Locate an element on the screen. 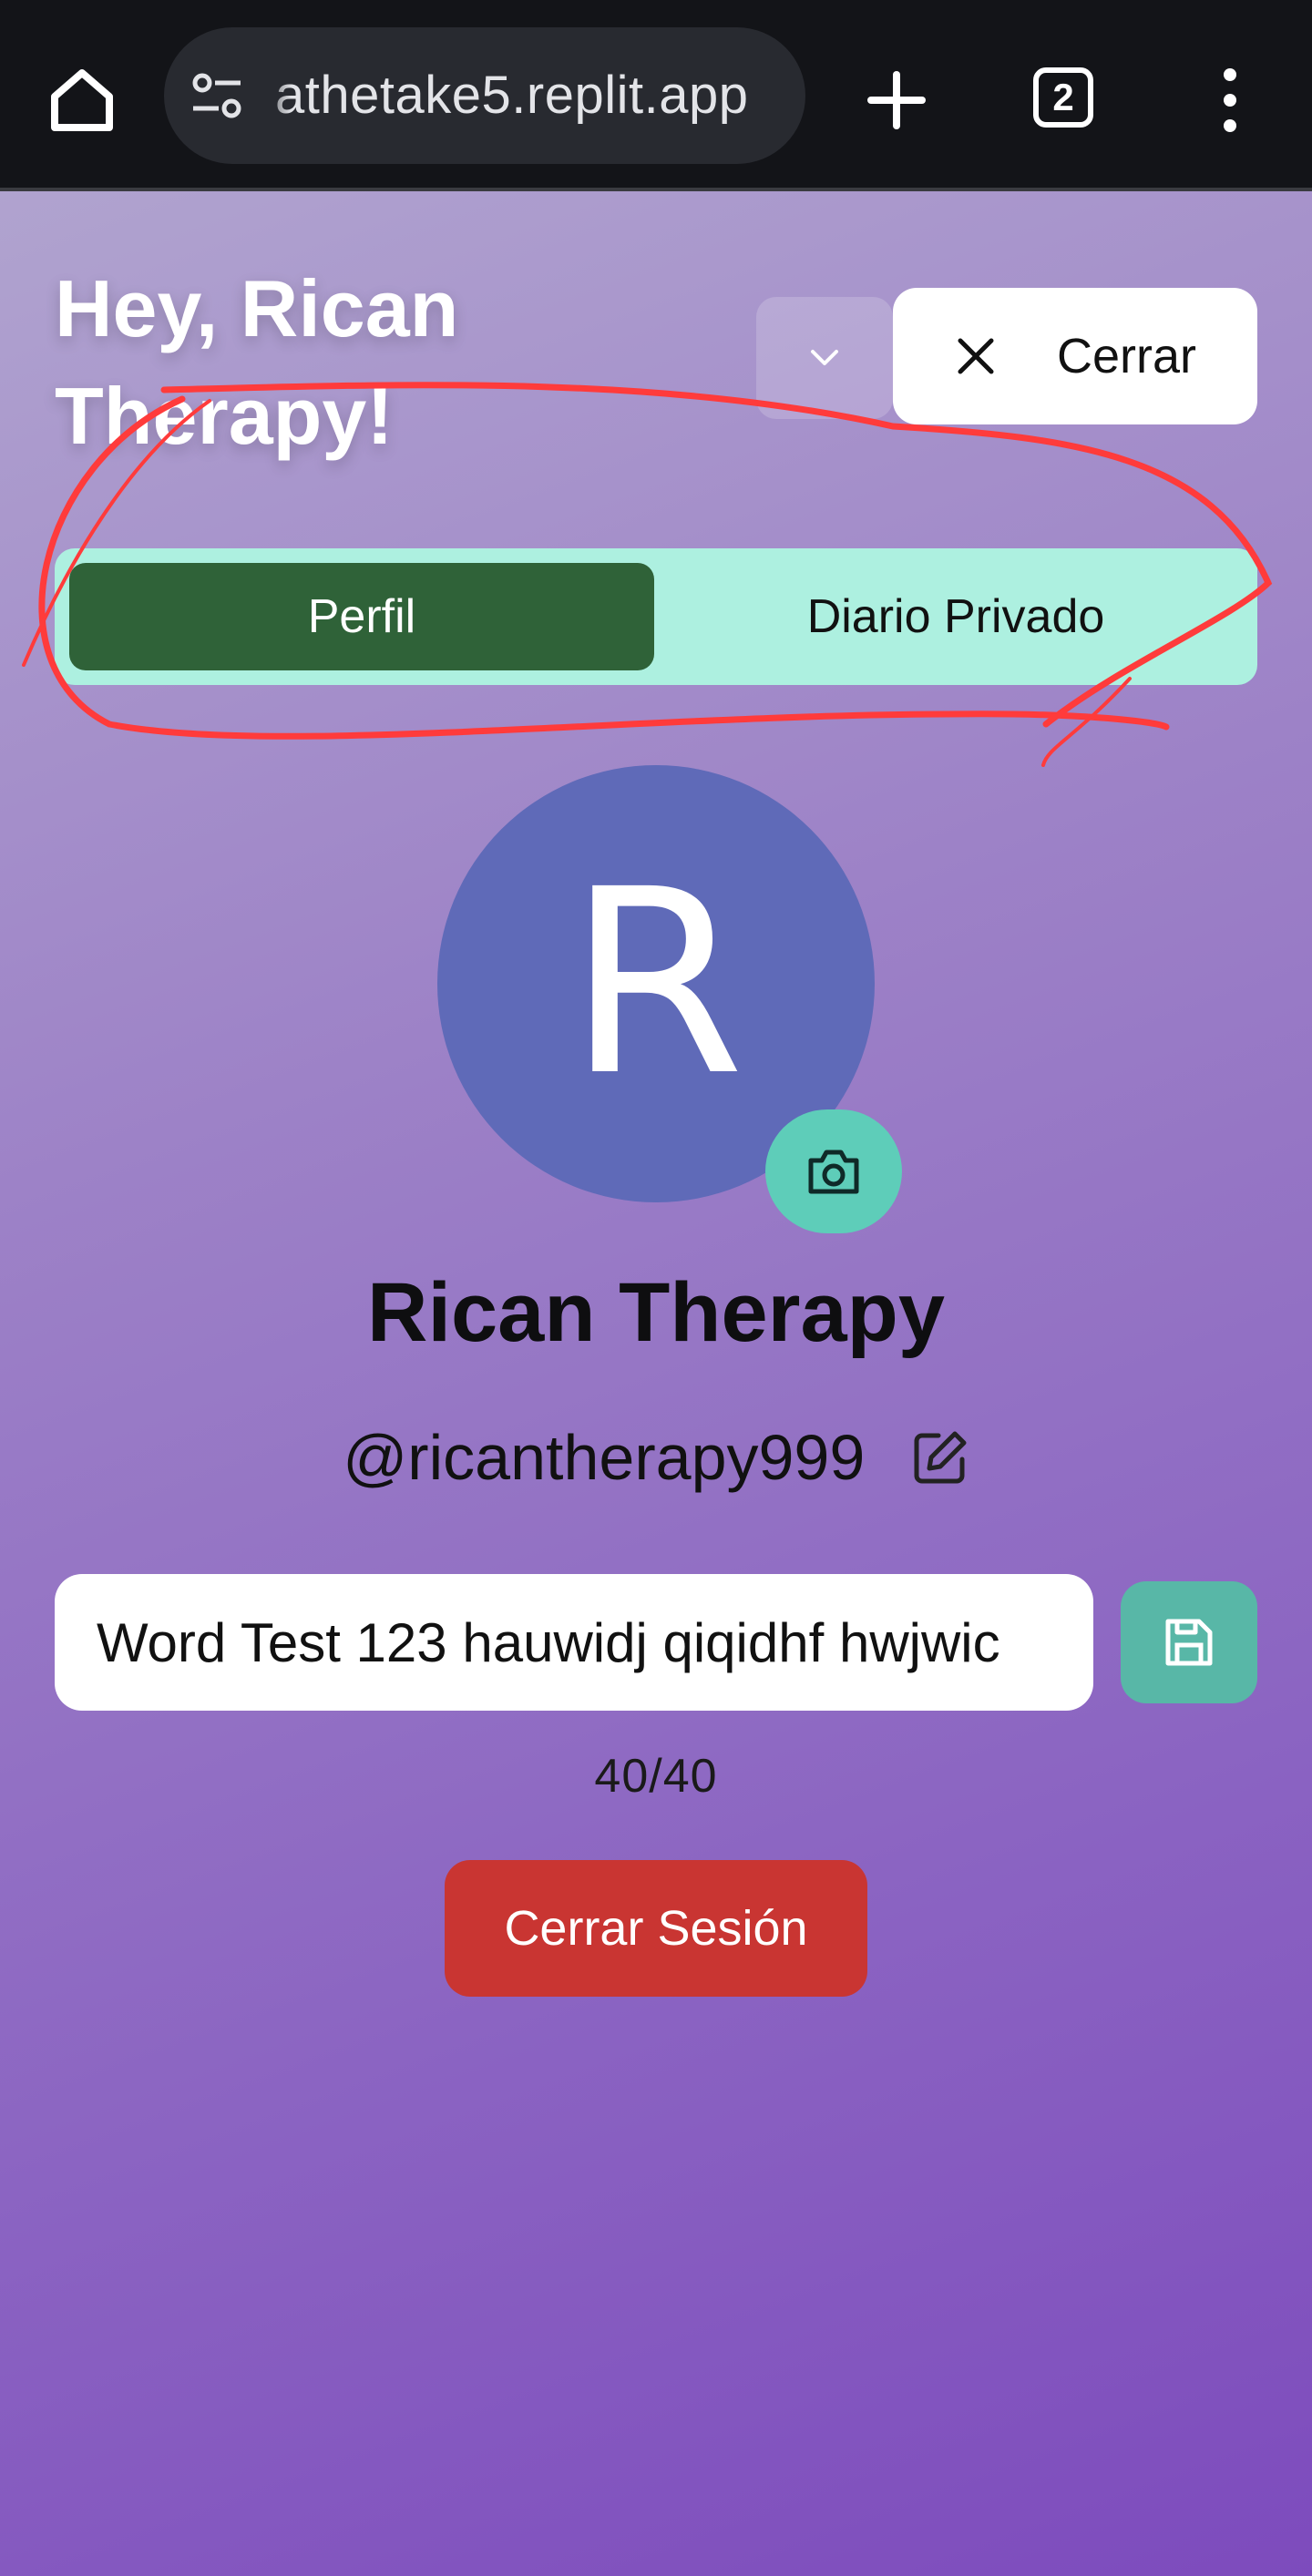 The width and height of the screenshot is (1312, 2576). site-settings-icon is located at coordinates (217, 95).